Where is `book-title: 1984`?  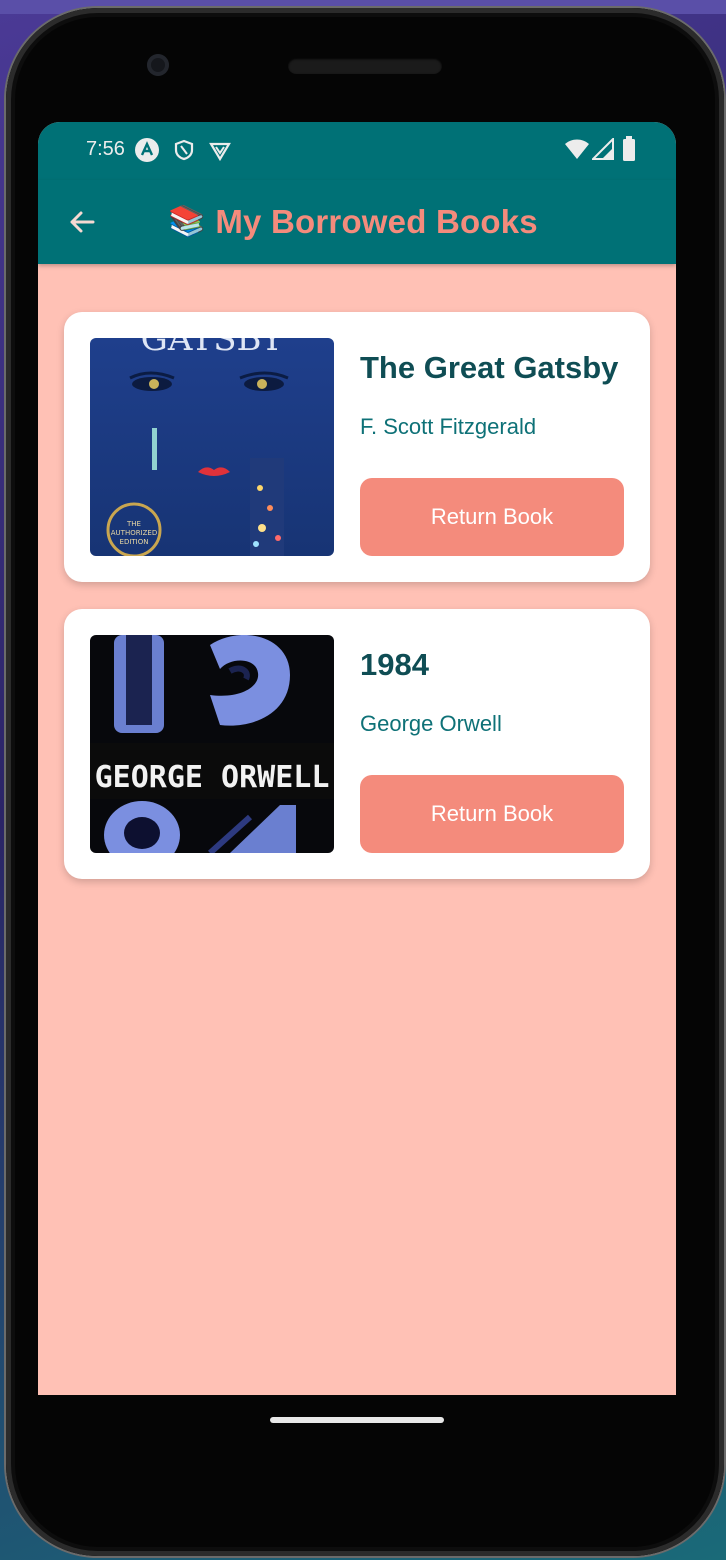
book-title: 1984 is located at coordinates (394, 664).